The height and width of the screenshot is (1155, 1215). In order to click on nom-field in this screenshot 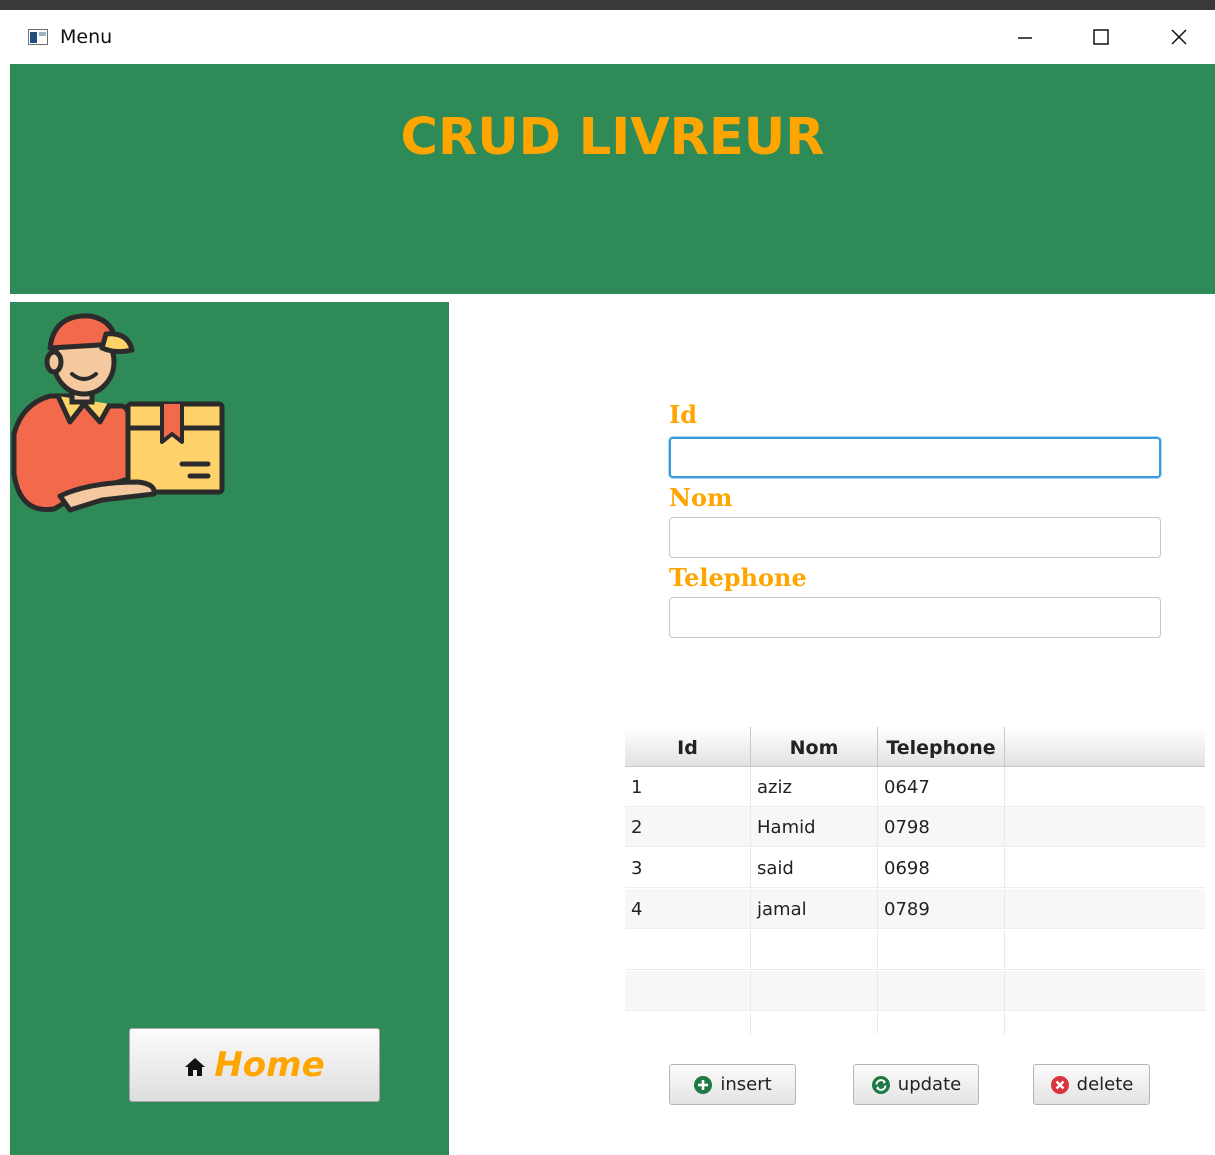, I will do `click(915, 537)`.